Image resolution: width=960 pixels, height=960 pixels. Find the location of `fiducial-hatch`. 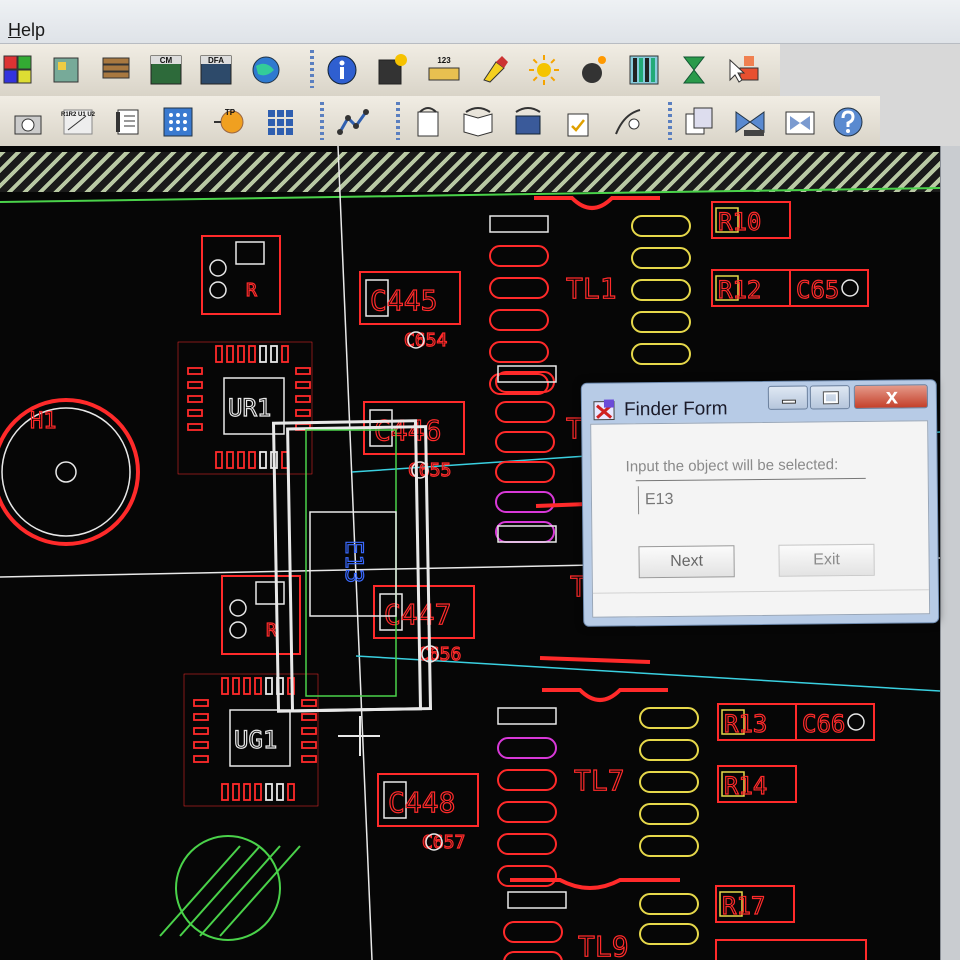

fiducial-hatch is located at coordinates (200, 891).